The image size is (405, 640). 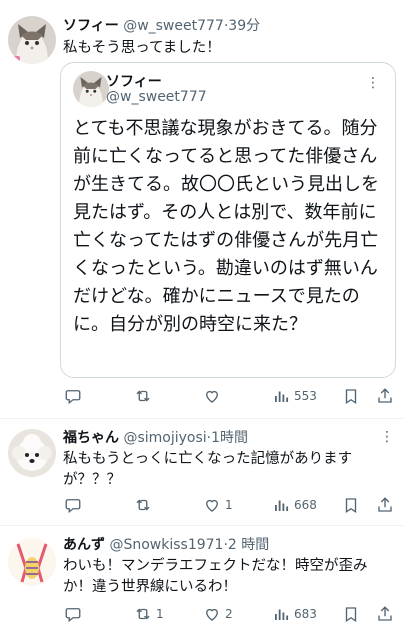 I want to click on views-button: 683, so click(x=294, y=614).